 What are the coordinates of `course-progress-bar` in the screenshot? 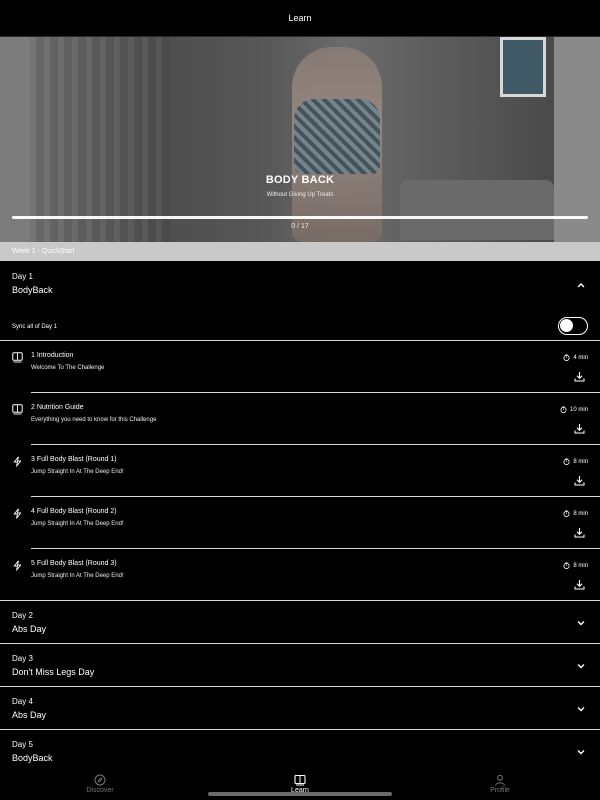 It's located at (300, 217).